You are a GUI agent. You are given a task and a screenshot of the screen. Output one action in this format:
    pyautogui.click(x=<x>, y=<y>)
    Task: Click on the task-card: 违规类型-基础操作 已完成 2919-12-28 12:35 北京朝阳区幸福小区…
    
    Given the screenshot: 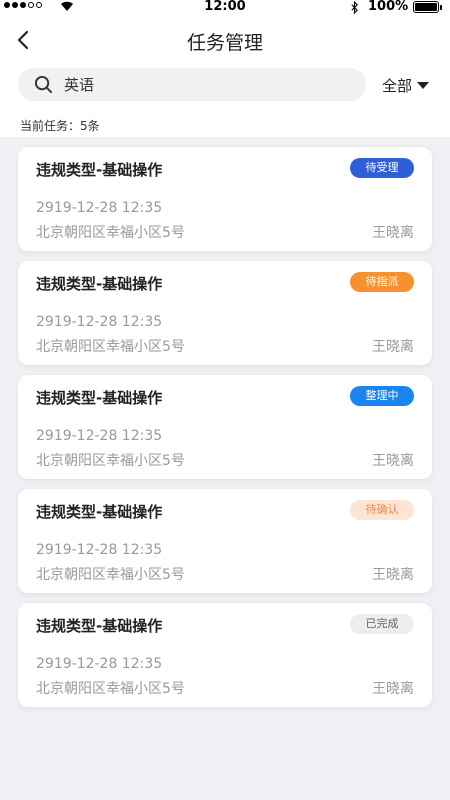 What is the action you would take?
    pyautogui.click(x=225, y=655)
    